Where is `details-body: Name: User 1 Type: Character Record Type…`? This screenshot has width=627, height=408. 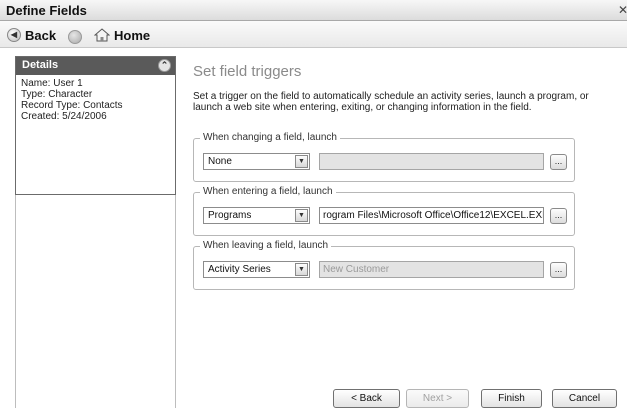 details-body: Name: User 1 Type: Character Record Type… is located at coordinates (95, 100).